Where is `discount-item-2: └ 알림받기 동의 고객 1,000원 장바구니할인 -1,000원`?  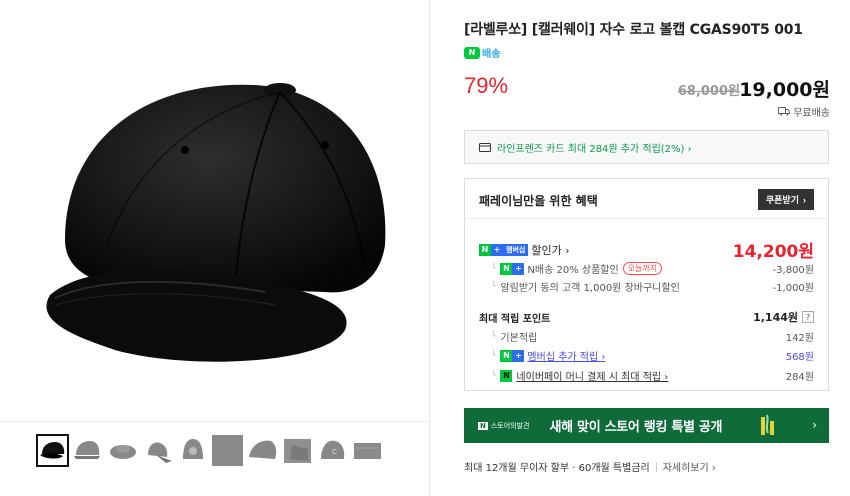 discount-item-2: └ 알림받기 동의 고객 1,000원 장바구니할인 -1,000원 is located at coordinates (646, 287).